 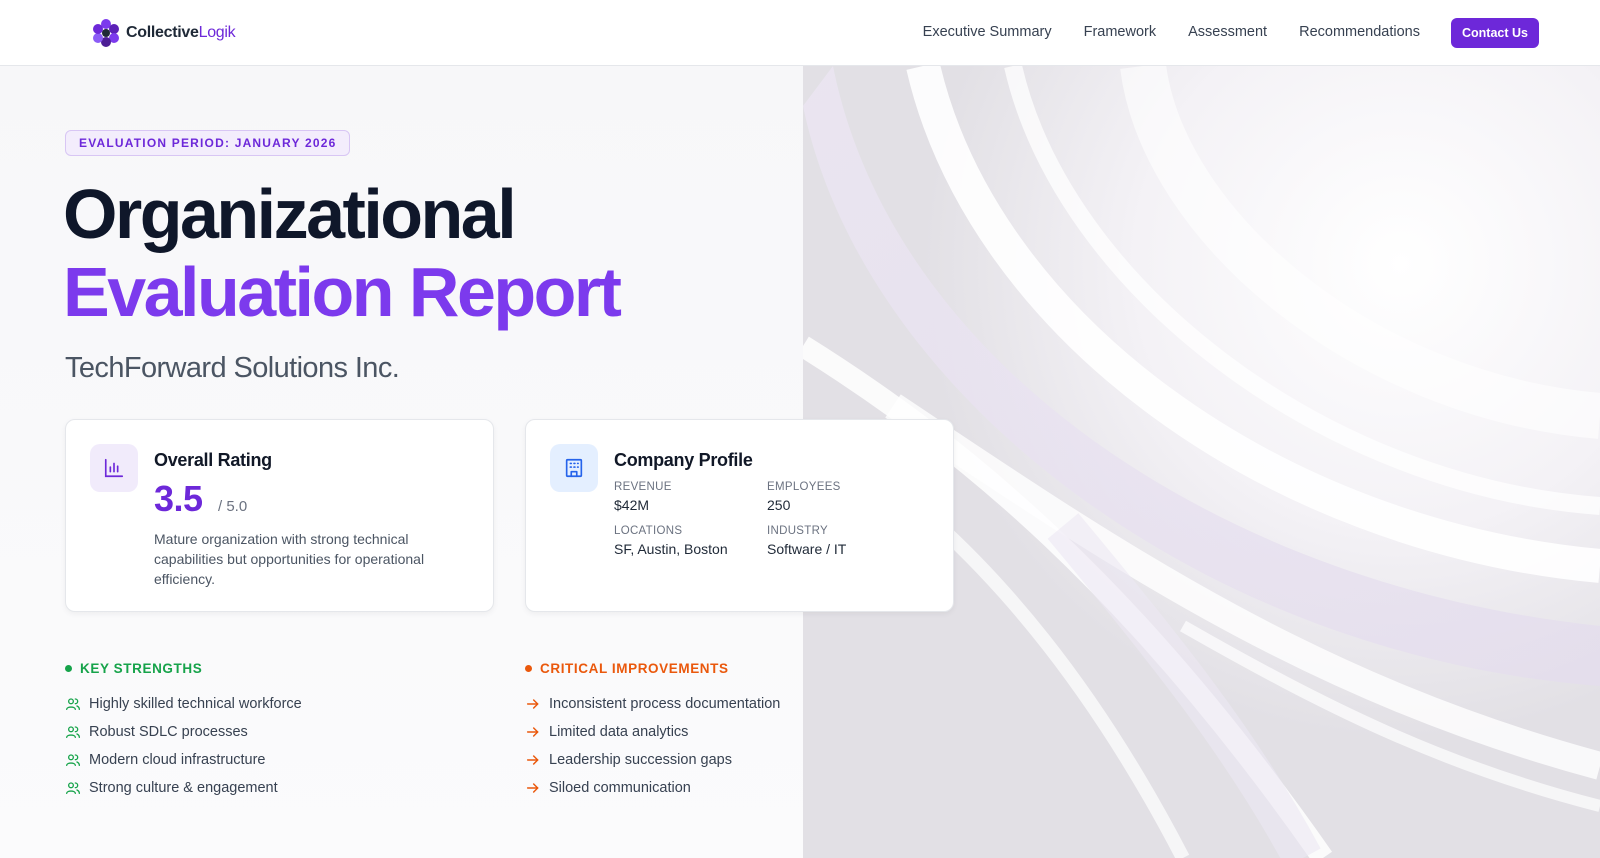 What do you see at coordinates (181, 32) in the screenshot?
I see `brand-name: CollectiveLogik` at bounding box center [181, 32].